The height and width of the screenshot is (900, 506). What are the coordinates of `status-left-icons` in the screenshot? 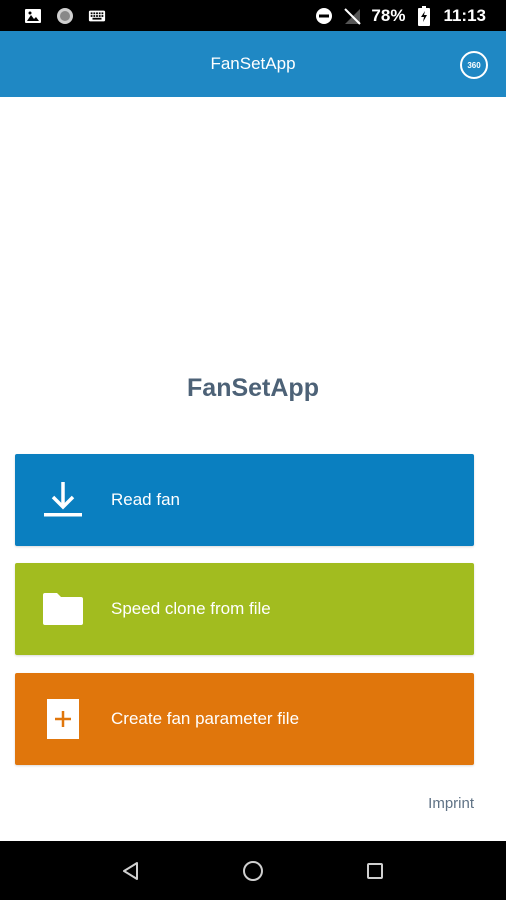 It's located at (65, 16).